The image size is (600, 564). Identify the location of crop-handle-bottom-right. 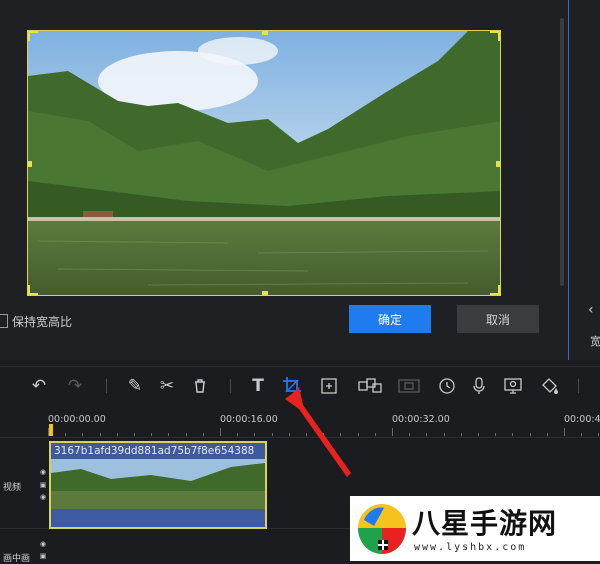
(495, 290).